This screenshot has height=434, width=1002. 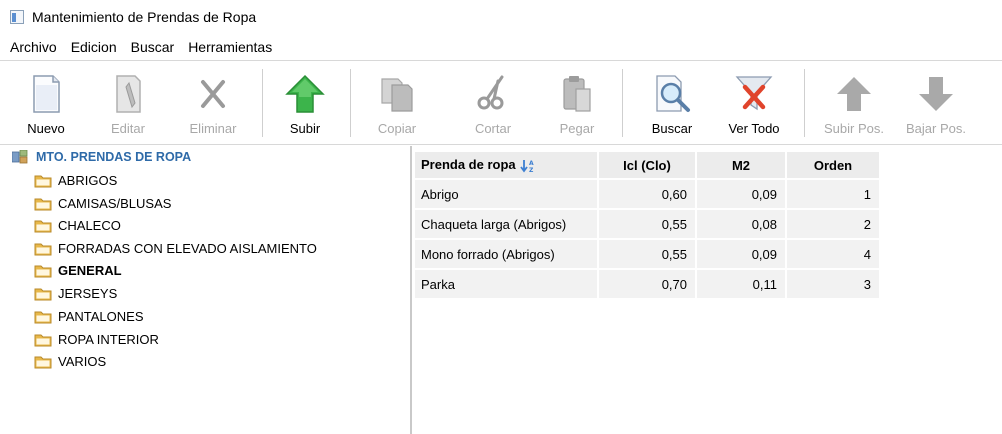 I want to click on menu-archivo: Archivo, so click(x=33, y=47).